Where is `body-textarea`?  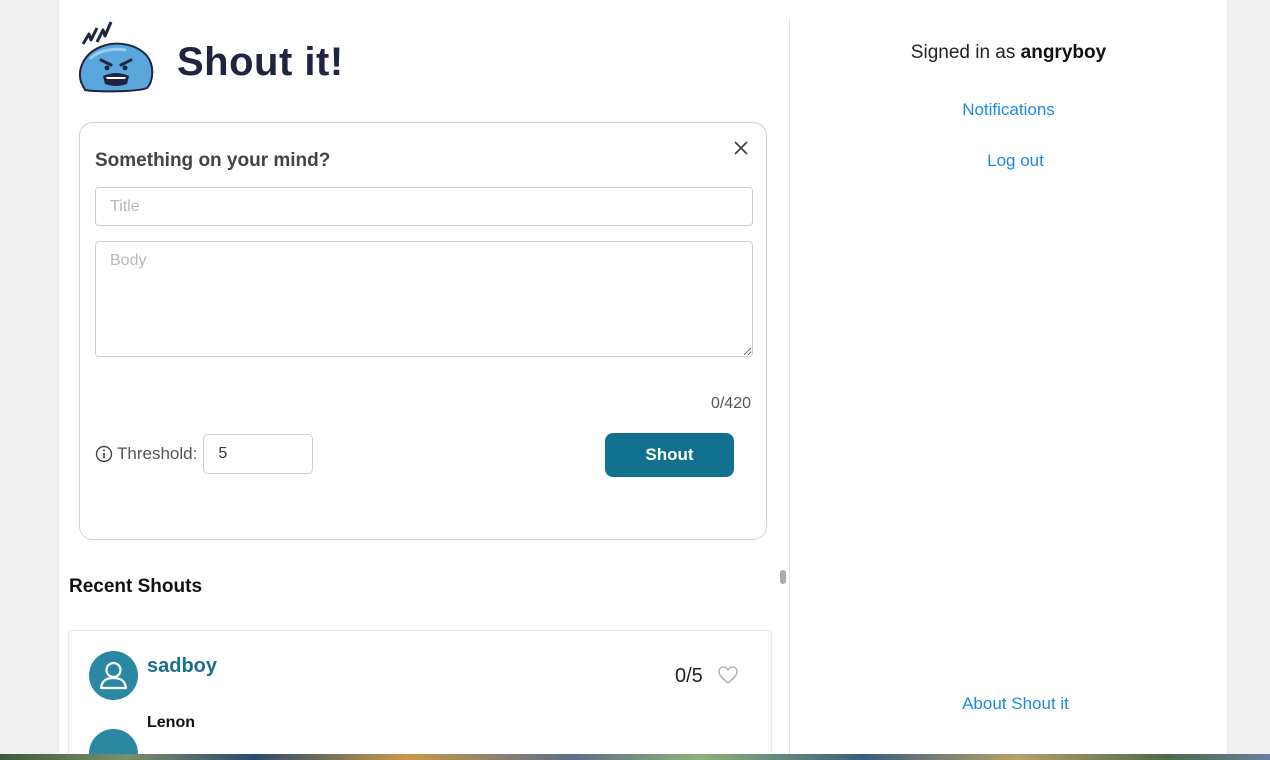
body-textarea is located at coordinates (424, 299).